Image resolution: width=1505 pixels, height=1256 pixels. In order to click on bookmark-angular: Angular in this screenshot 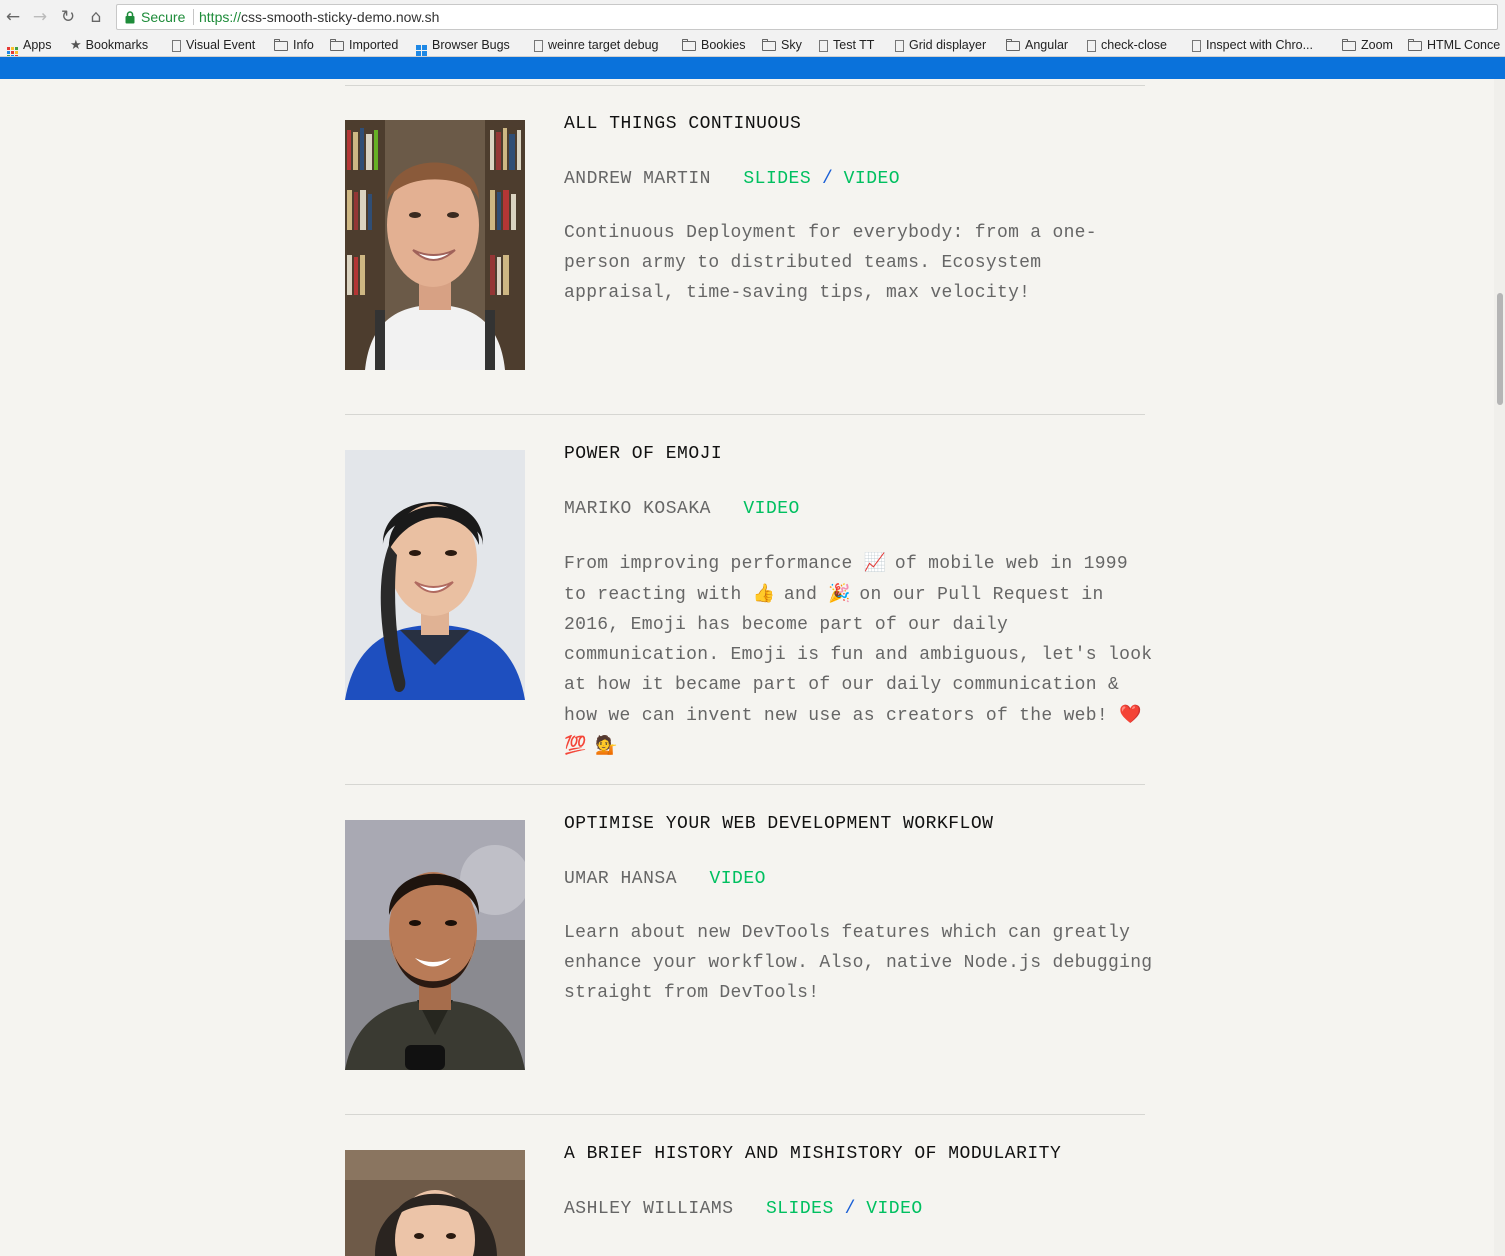, I will do `click(1037, 45)`.